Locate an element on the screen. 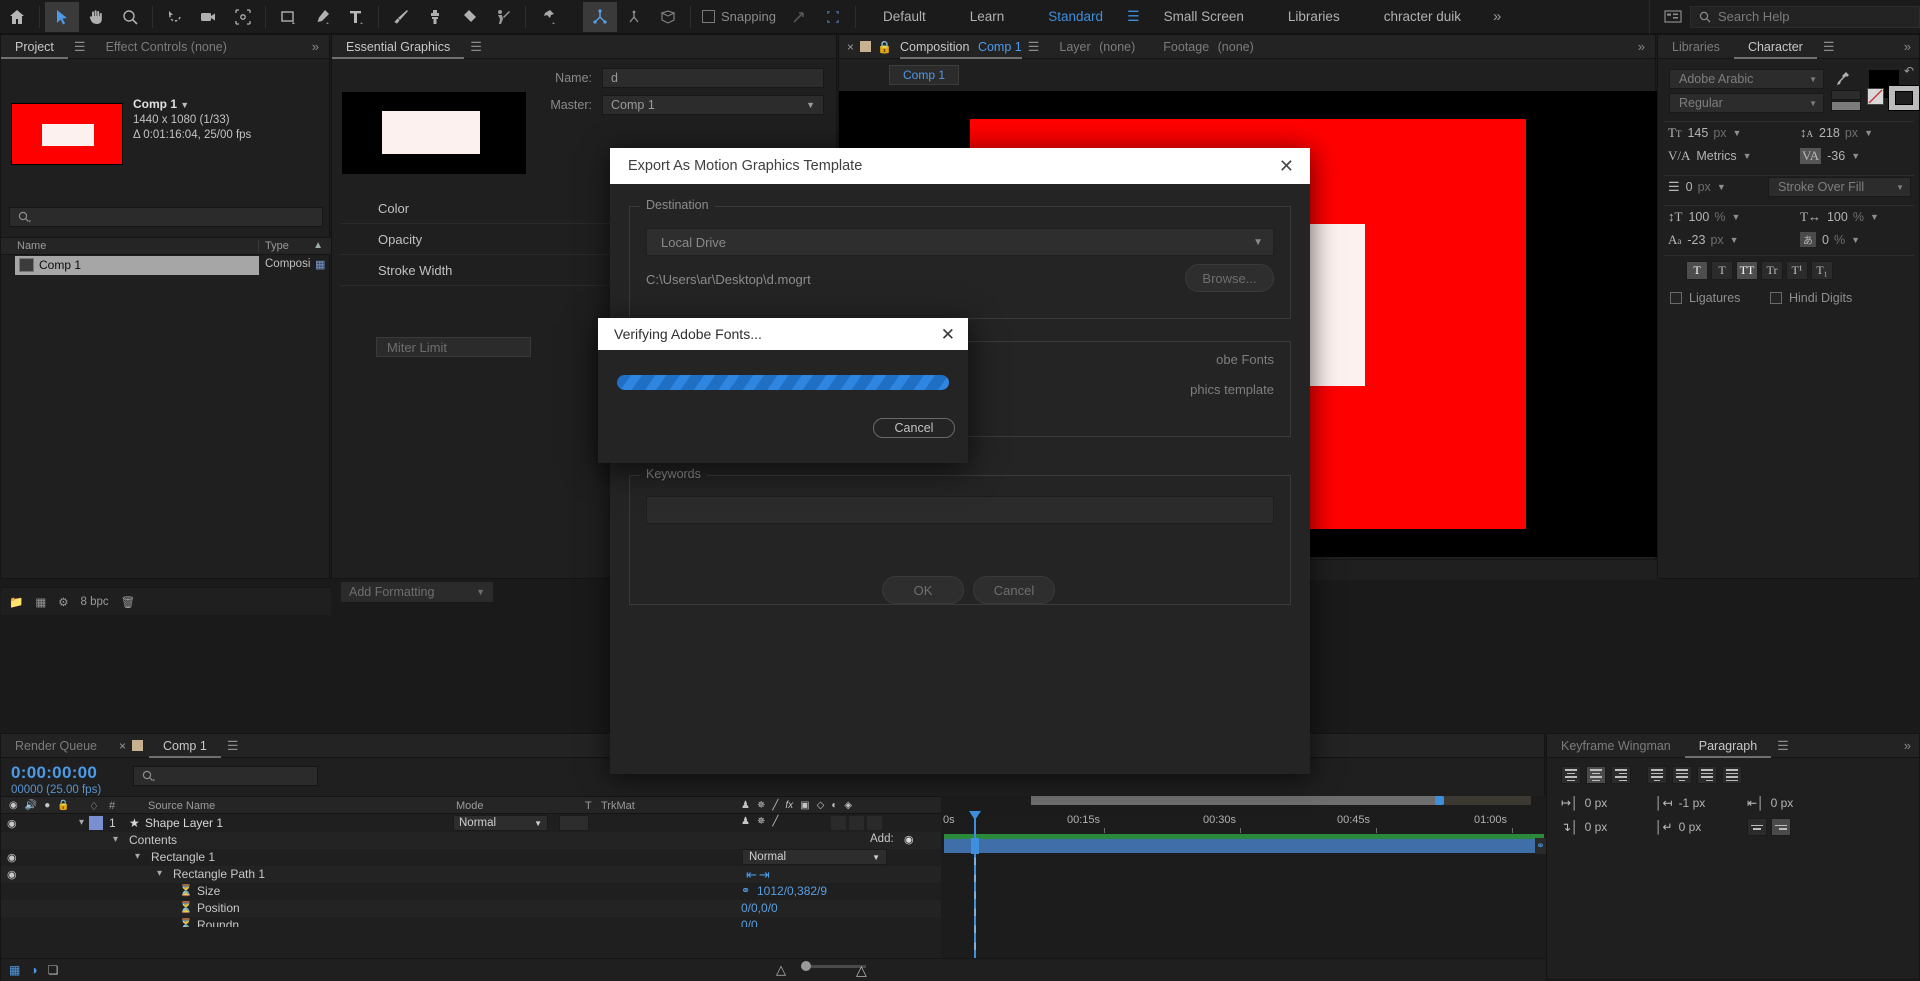 The height and width of the screenshot is (981, 1920). destination-path: C:\Users\ar\Desktop\d.mogrt is located at coordinates (728, 279).